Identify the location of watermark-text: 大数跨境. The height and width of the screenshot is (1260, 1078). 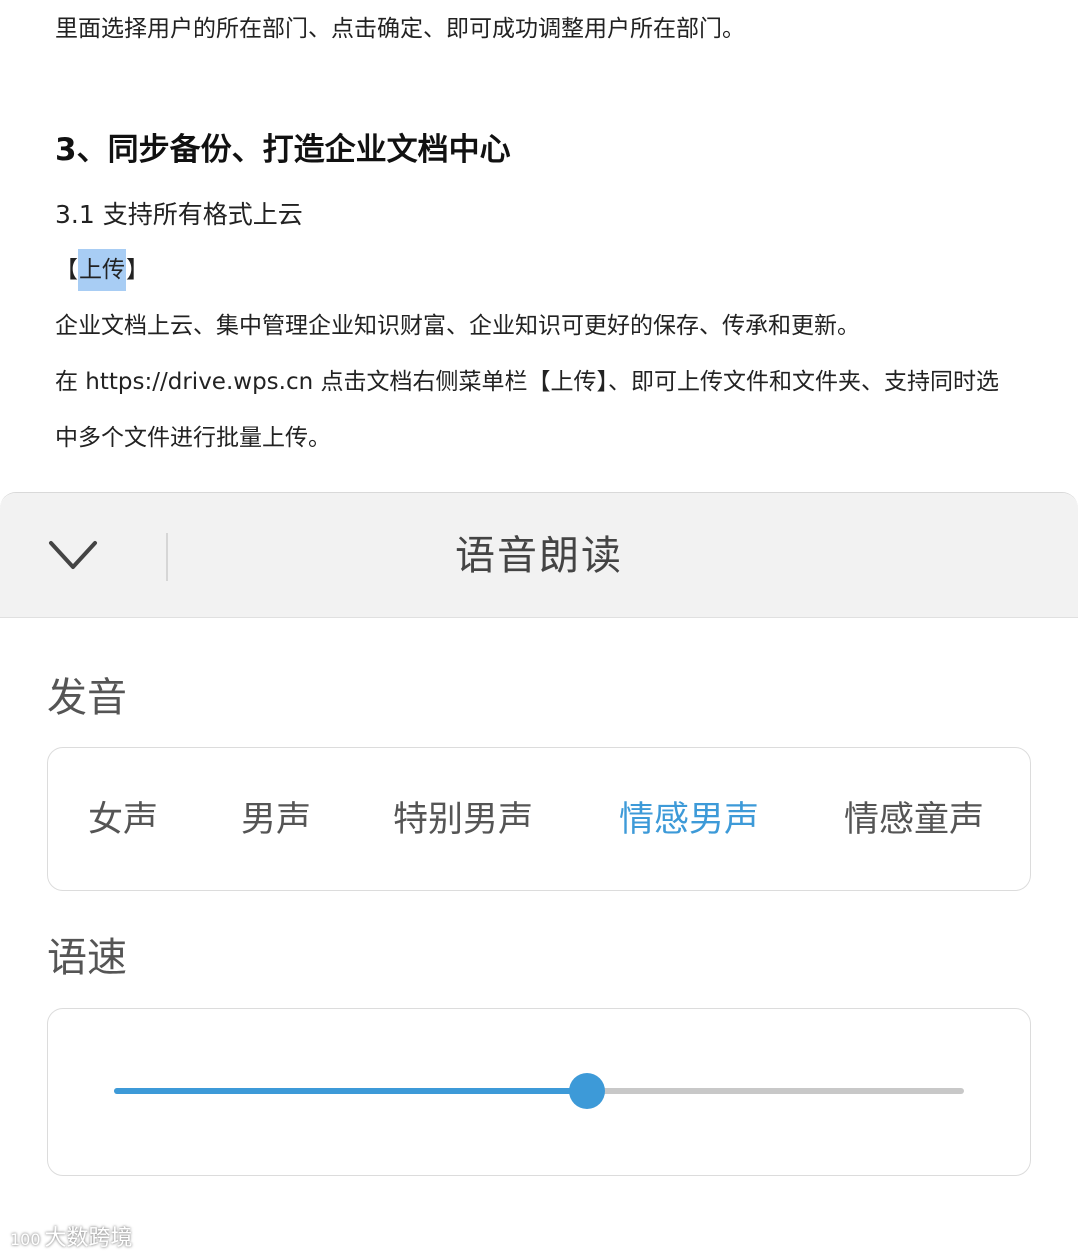
(88, 1238).